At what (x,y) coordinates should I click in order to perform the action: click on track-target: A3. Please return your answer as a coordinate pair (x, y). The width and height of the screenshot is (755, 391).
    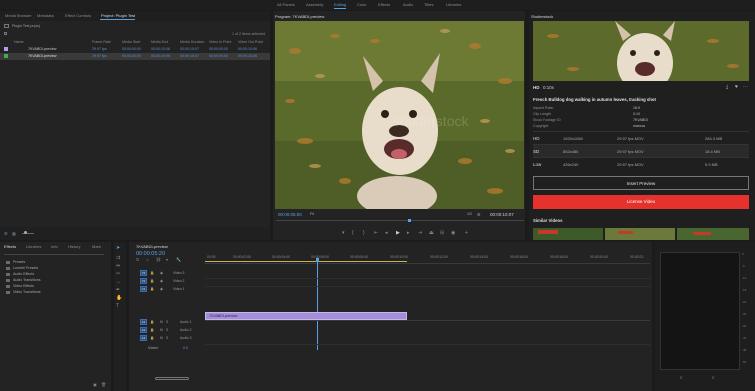
    Looking at the image, I should click on (143, 338).